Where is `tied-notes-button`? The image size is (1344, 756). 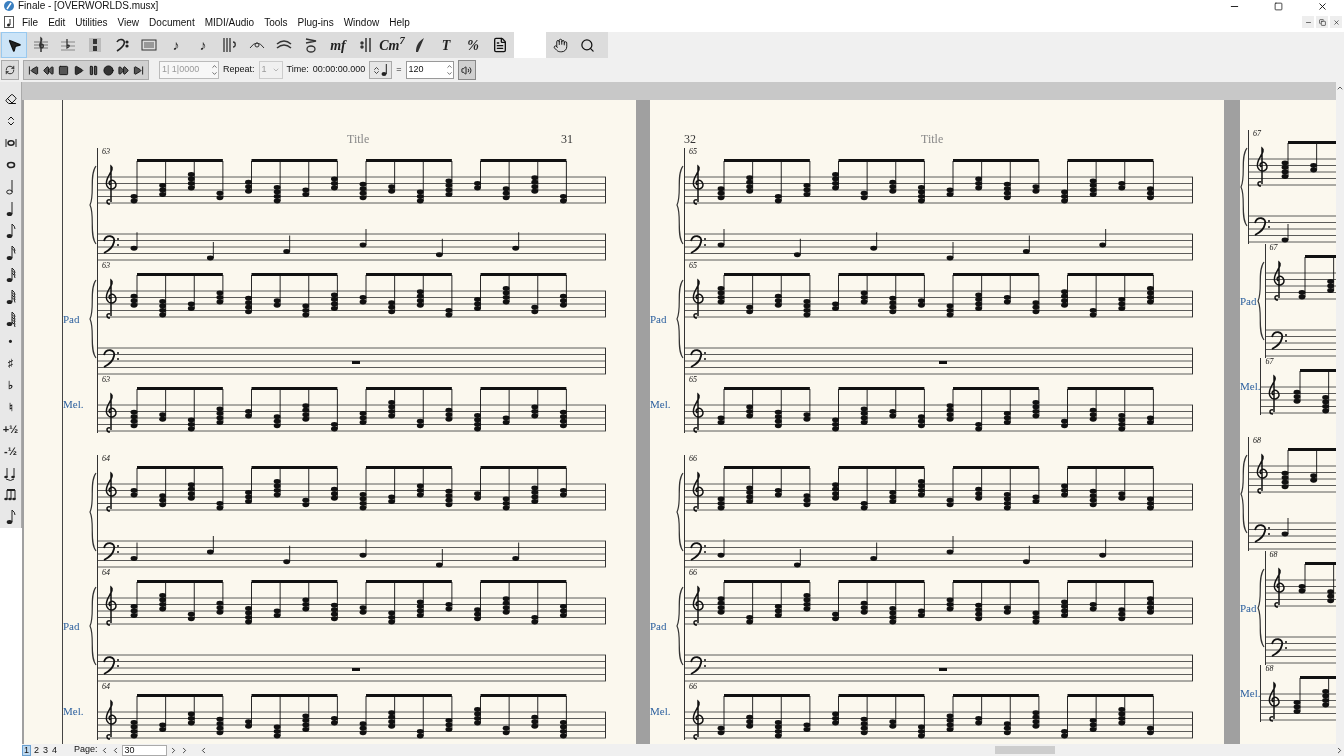 tied-notes-button is located at coordinates (10, 473).